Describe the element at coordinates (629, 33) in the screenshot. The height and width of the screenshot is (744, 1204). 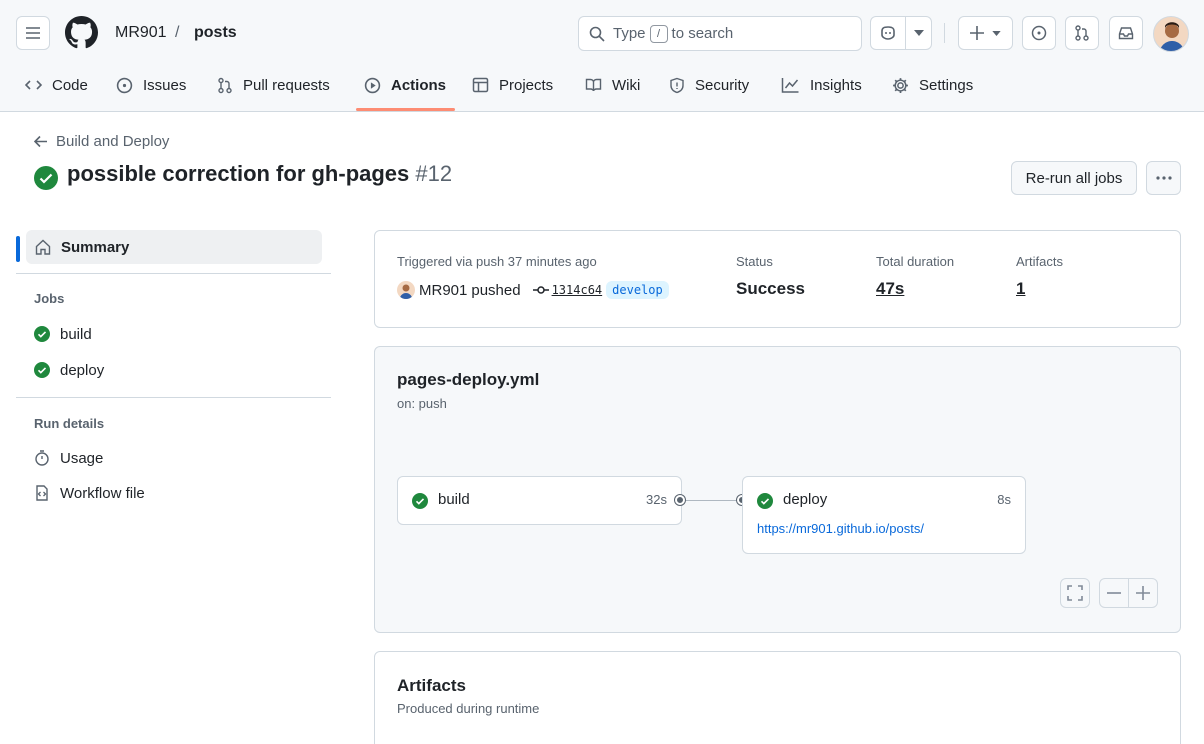
I see `search-prefix: Type` at that location.